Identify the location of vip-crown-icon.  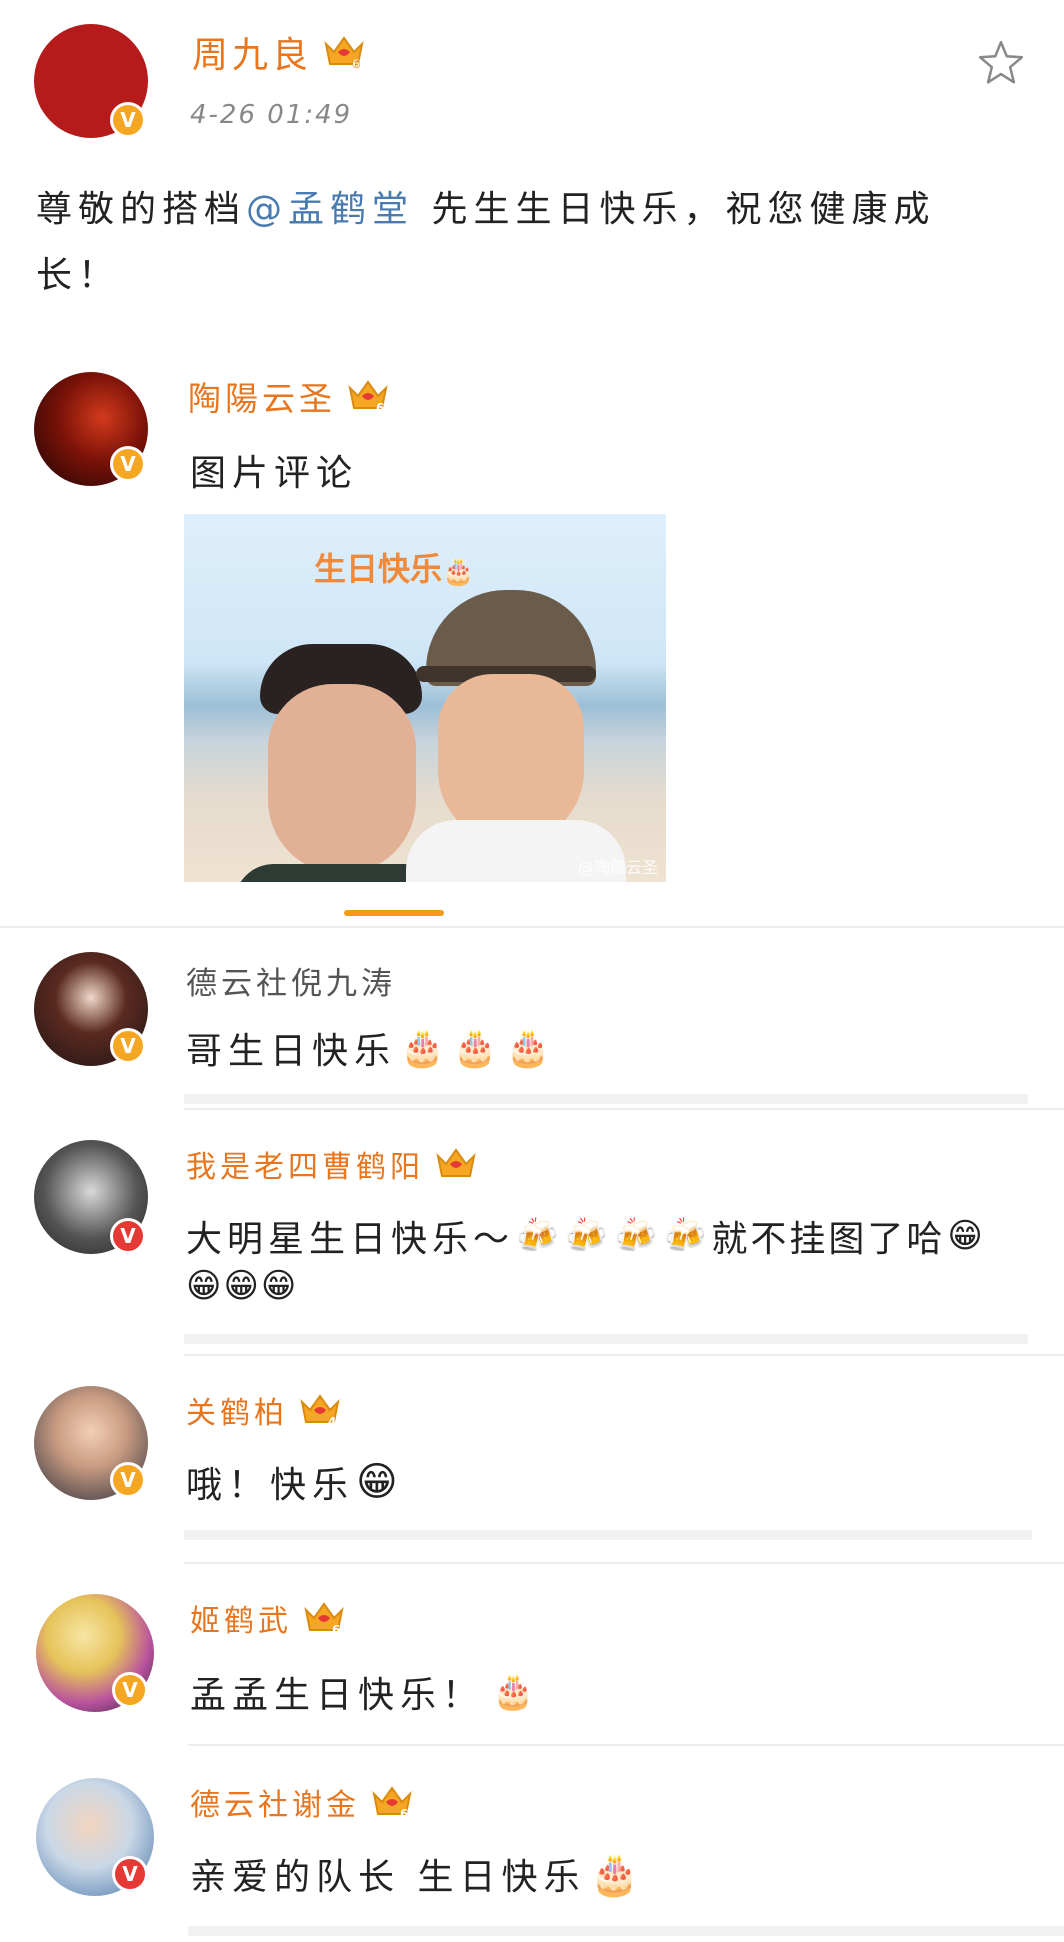
(456, 1162).